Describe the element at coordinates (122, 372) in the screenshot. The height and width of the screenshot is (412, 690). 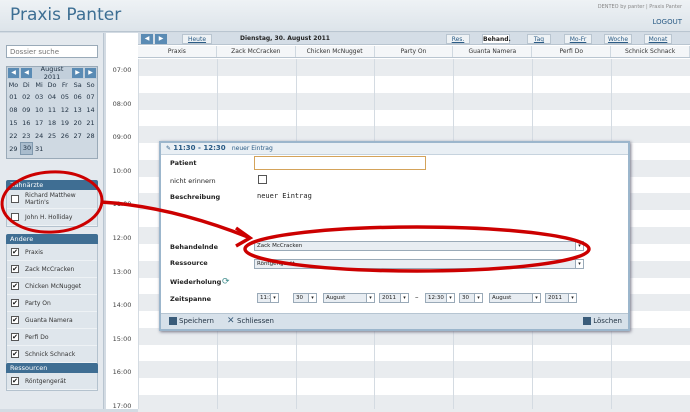
I see `time-label: 16:00` at that location.